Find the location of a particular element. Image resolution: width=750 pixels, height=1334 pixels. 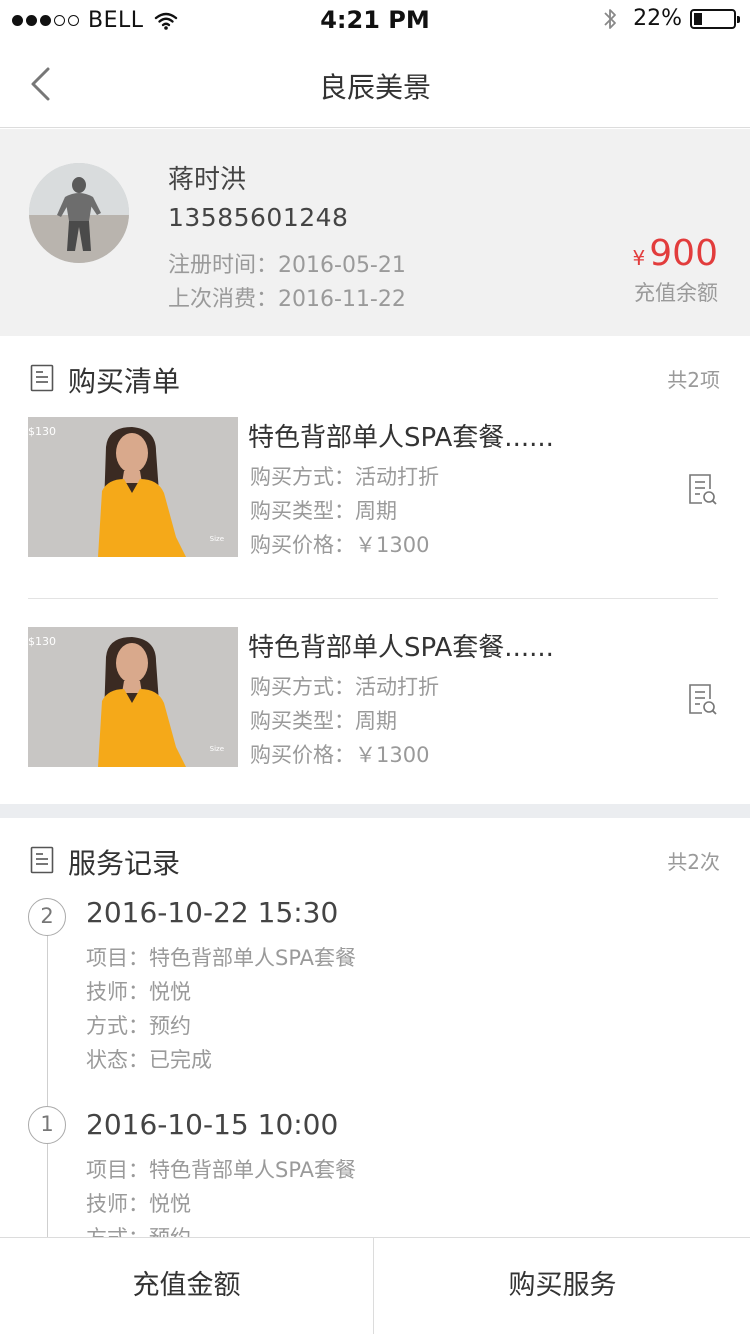

bluetooth-icon is located at coordinates (610, 18).